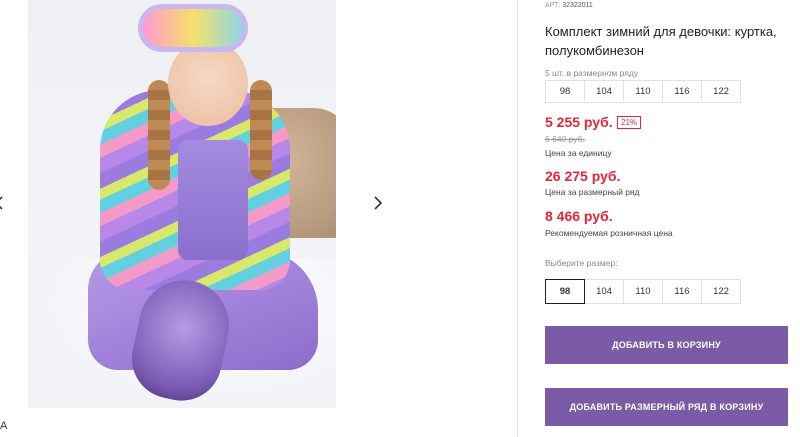  I want to click on choose-size-label: Выберите размер:, so click(581, 263).